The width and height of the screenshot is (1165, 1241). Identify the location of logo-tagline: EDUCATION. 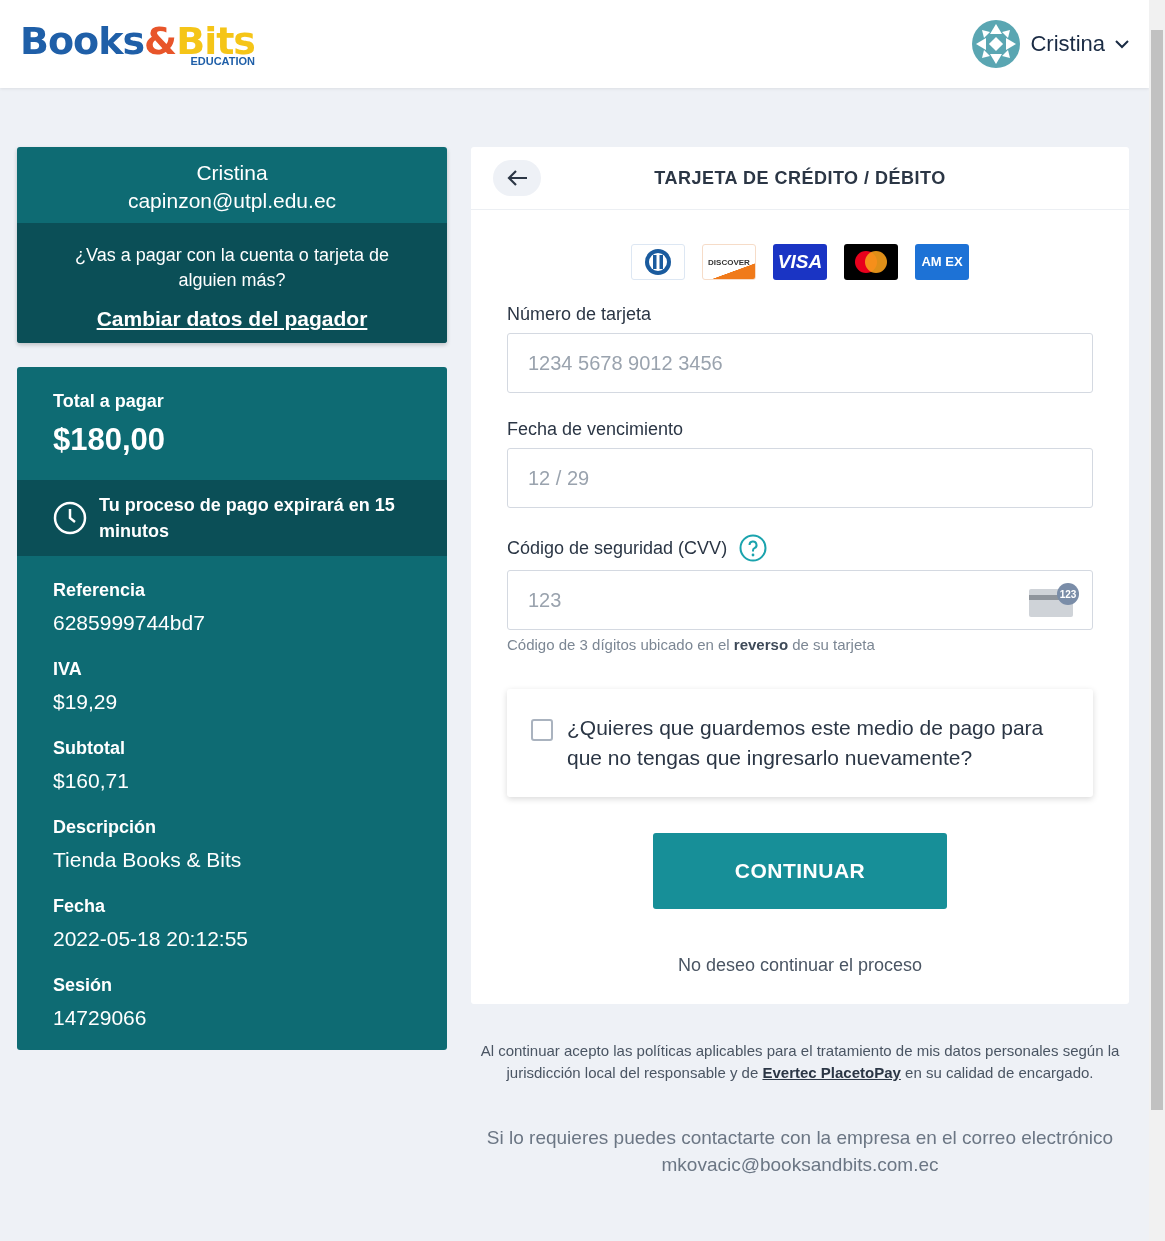
(222, 61).